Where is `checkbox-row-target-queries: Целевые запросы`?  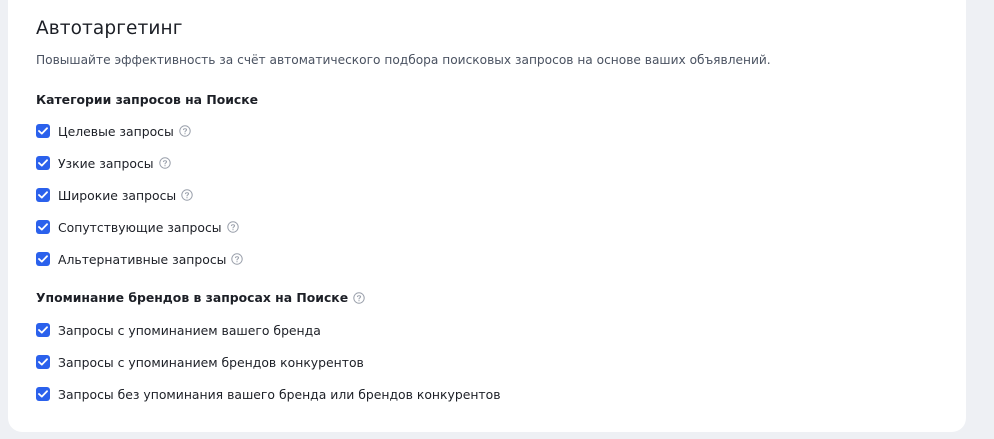
checkbox-row-target-queries: Целевые запросы is located at coordinates (113, 131).